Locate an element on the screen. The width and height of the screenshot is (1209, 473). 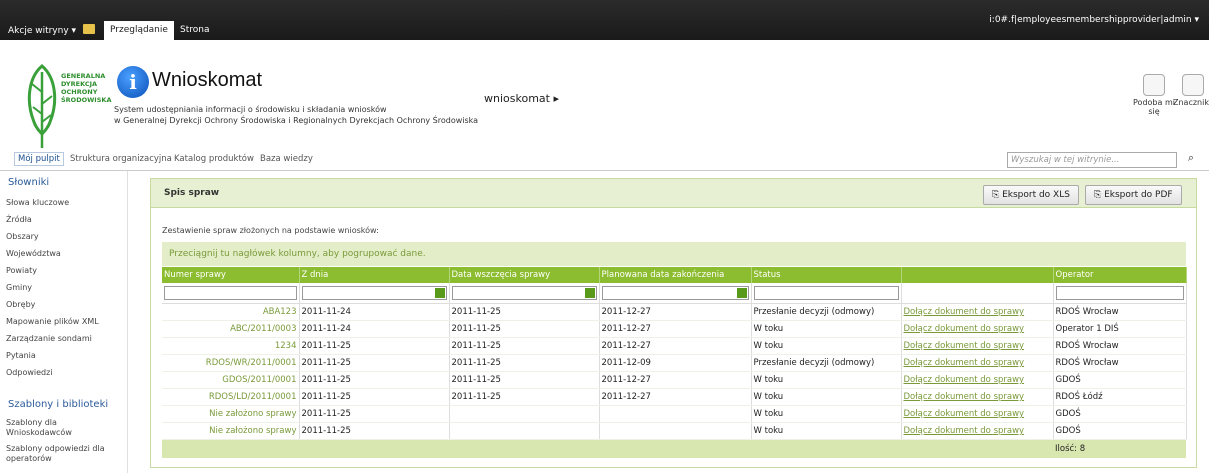
cell-case-number: ABC/2011/0003 is located at coordinates (231, 329).